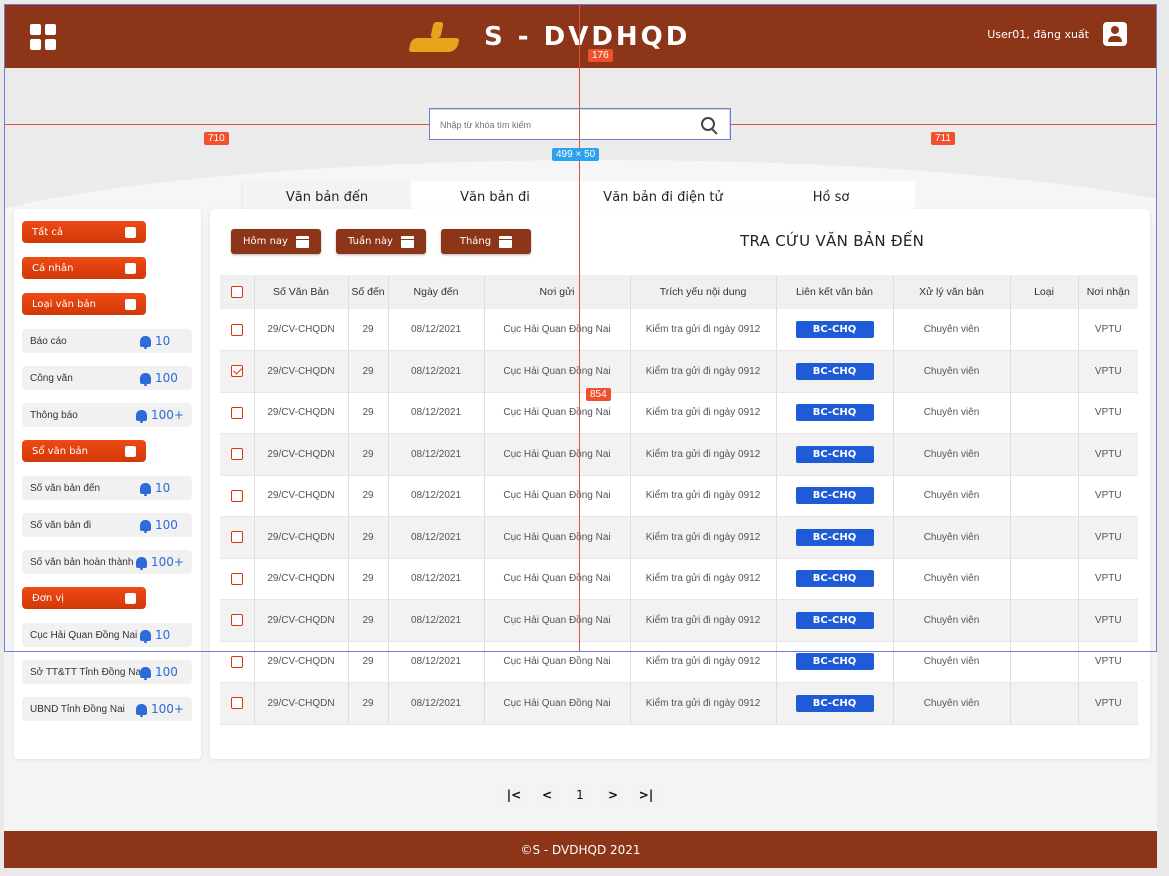 The width and height of the screenshot is (1169, 876). I want to click on filter-month-button: Tháng, so click(486, 241).